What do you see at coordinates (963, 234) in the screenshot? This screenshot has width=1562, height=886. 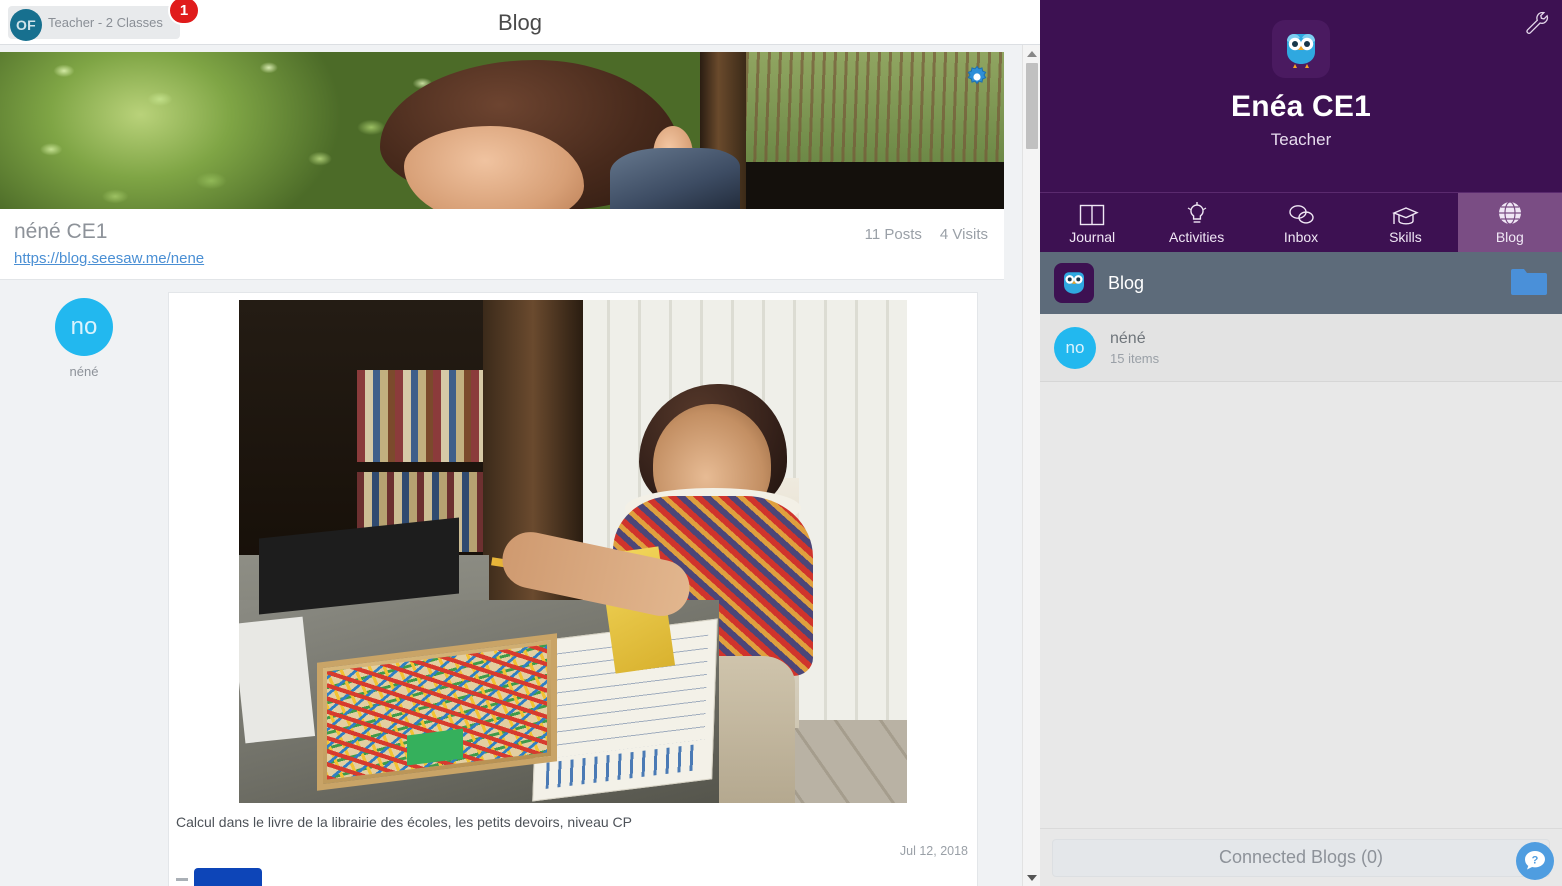 I see `blog-visit-count: 4 Visits` at bounding box center [963, 234].